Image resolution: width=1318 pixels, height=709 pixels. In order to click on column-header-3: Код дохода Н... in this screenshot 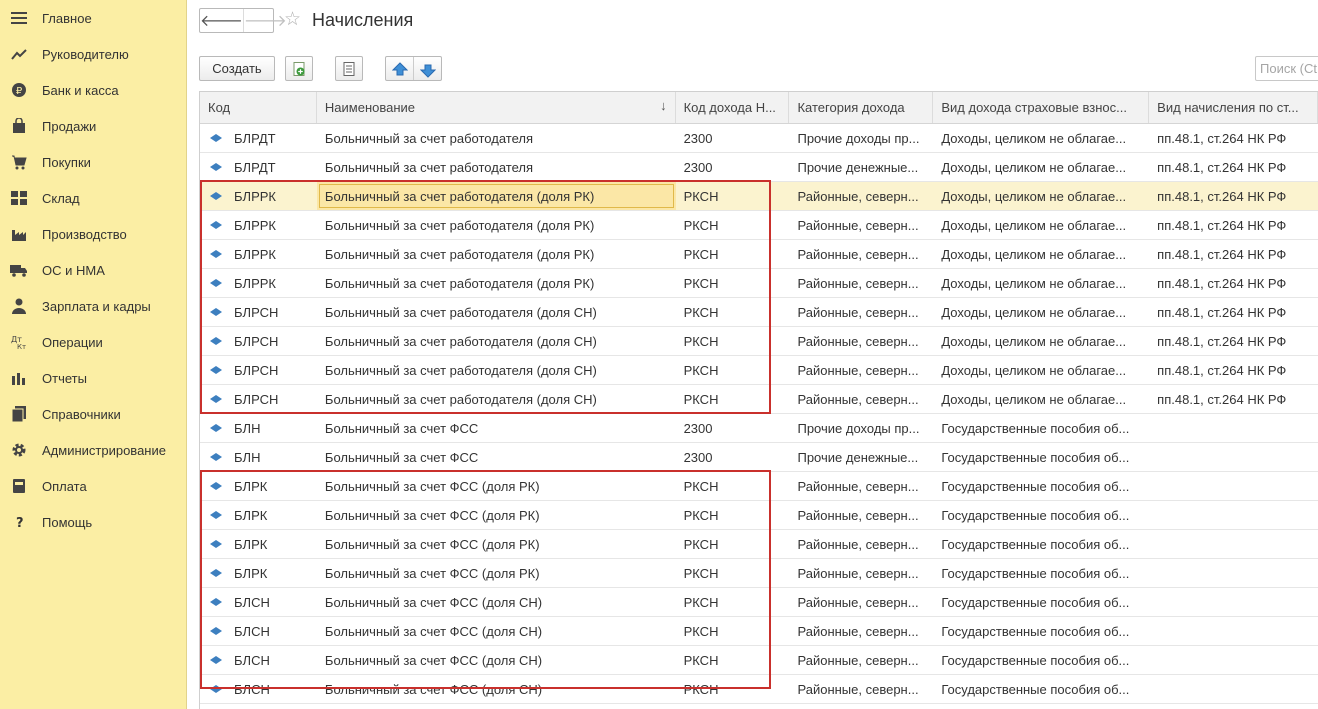, I will do `click(733, 107)`.